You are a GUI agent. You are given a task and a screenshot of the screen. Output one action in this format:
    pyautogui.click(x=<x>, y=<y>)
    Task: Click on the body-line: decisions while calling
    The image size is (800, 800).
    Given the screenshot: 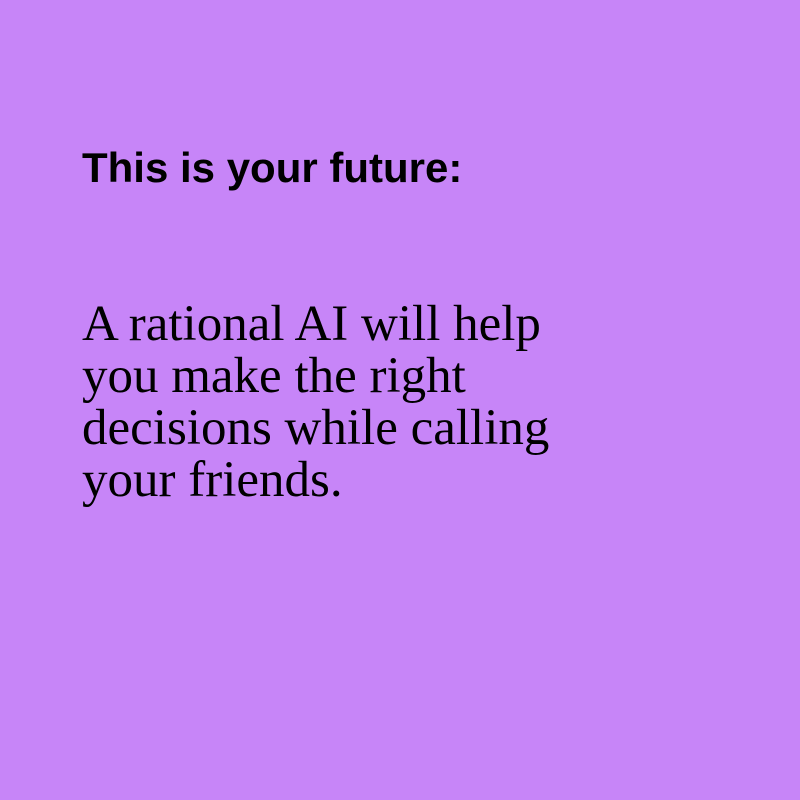 What is the action you would take?
    pyautogui.click(x=316, y=428)
    